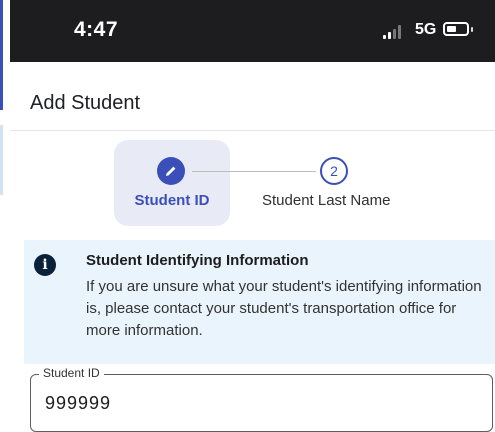  Describe the element at coordinates (426, 29) in the screenshot. I see `network-type: 5G` at that location.